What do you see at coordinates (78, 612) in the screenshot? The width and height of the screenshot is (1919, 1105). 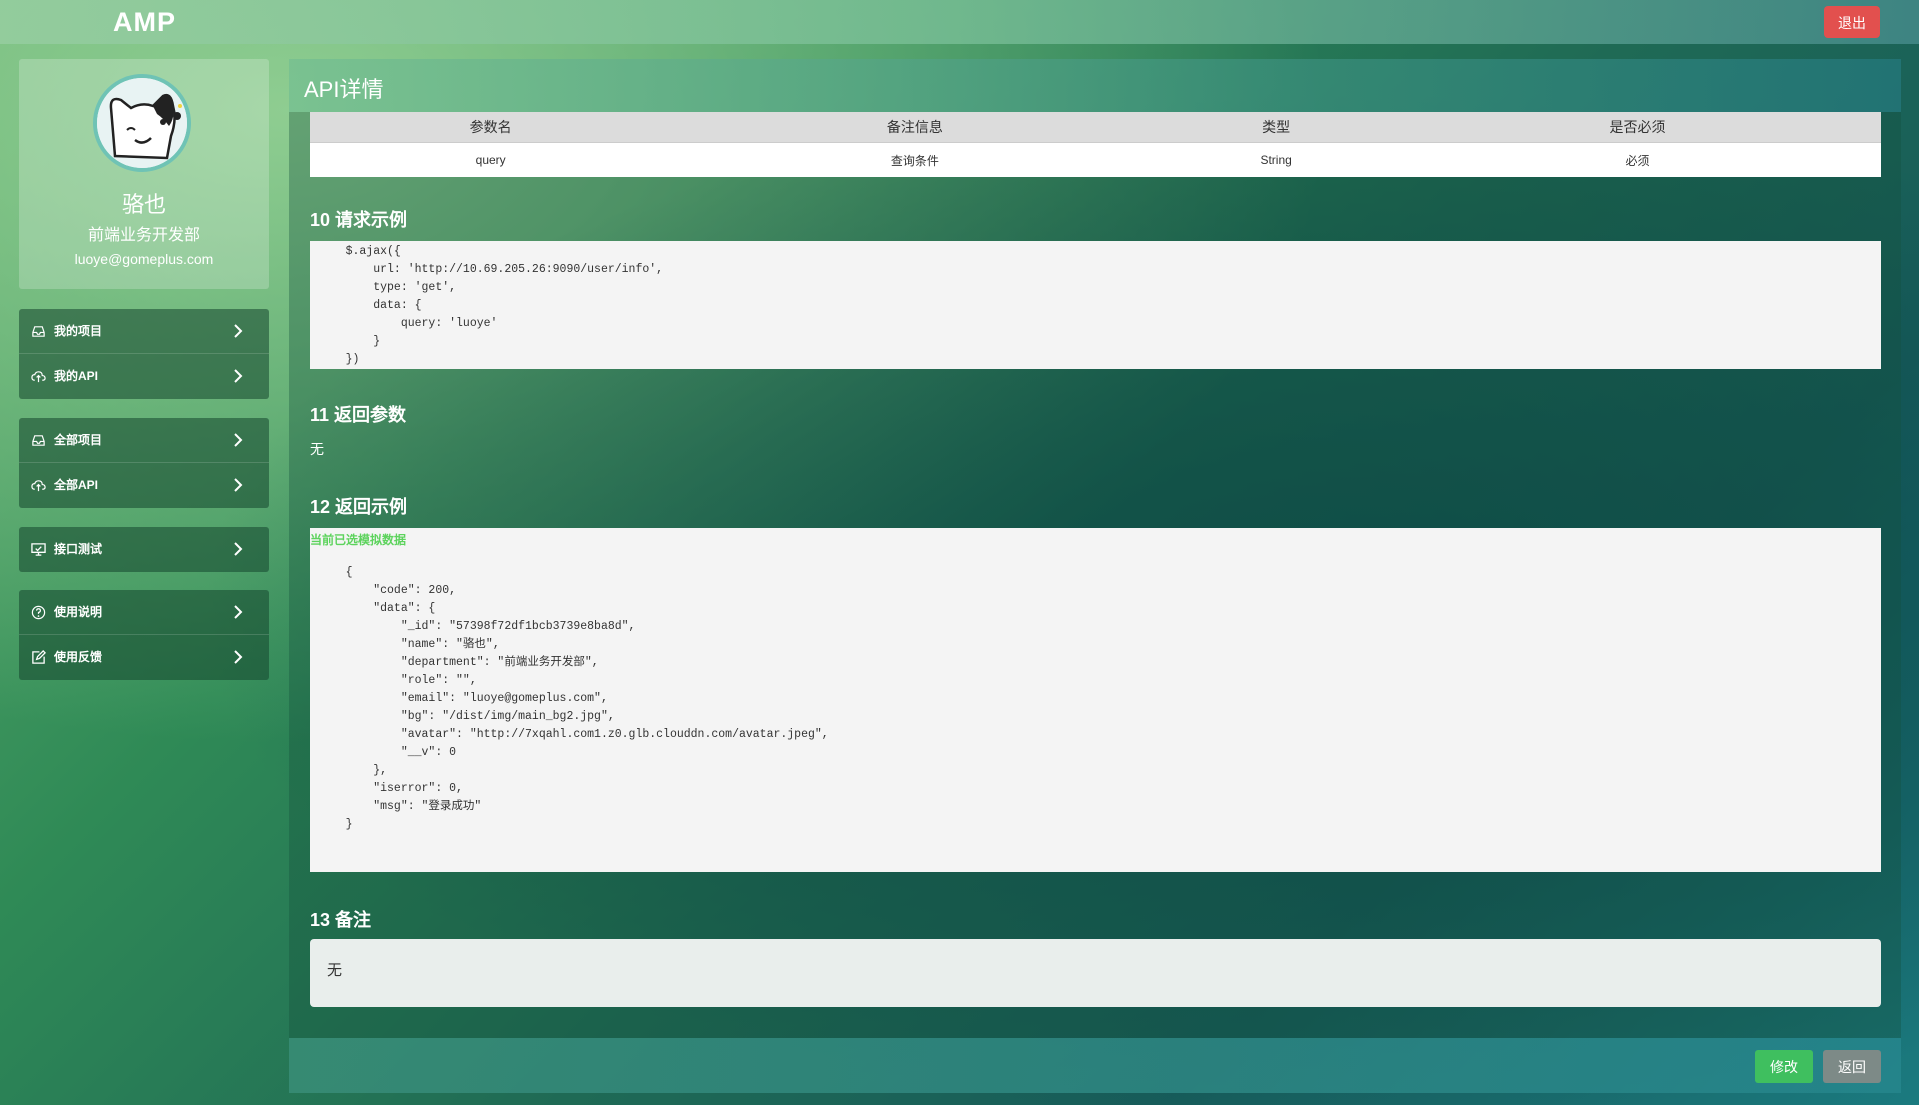 I see `sidebar-item-label: 使用说明` at bounding box center [78, 612].